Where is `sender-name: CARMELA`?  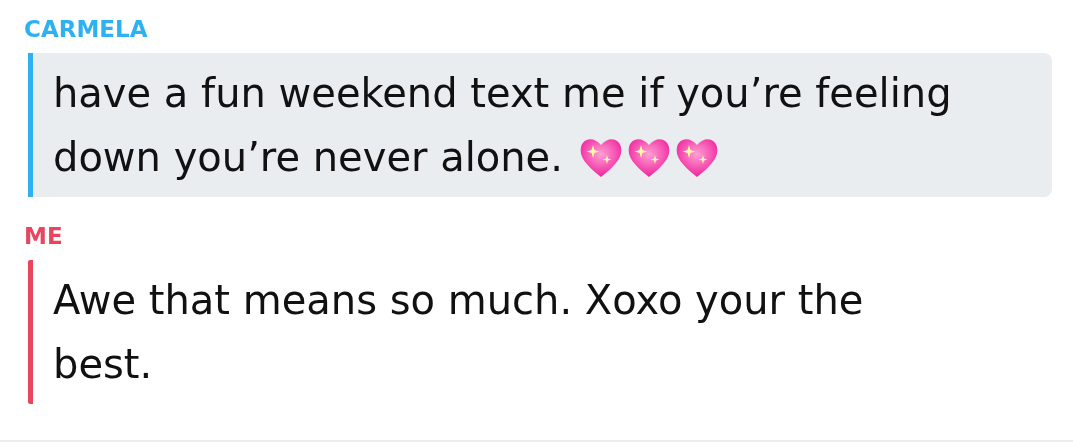 sender-name: CARMELA is located at coordinates (86, 29).